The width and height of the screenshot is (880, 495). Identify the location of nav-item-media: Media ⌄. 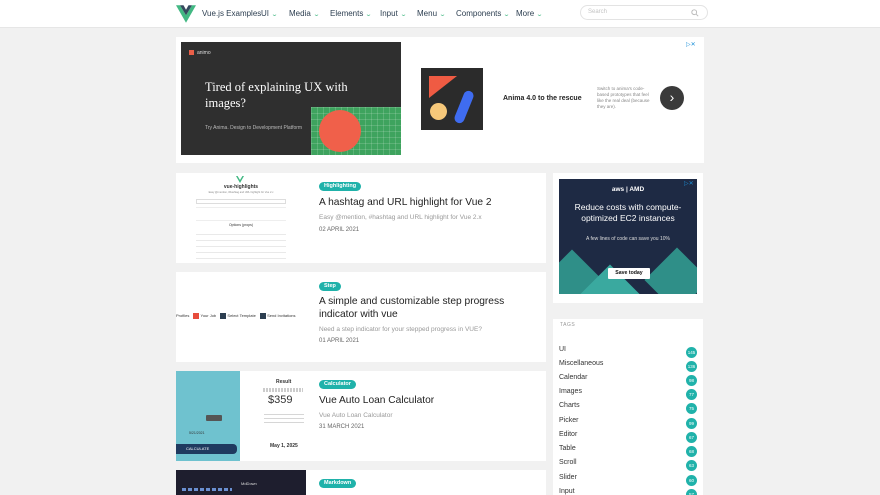
(304, 13).